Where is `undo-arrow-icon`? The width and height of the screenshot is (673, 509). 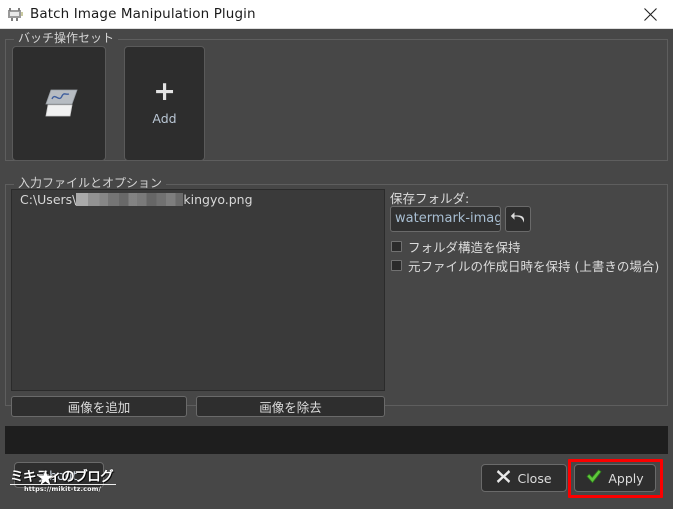
undo-arrow-icon is located at coordinates (518, 219).